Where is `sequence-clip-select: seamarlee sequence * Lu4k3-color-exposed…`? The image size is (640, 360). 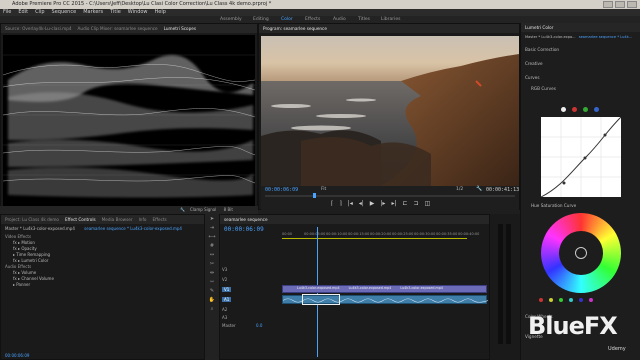 sequence-clip-select: seamarlee sequence * Lu4k3-color-exposed… is located at coordinates (133, 228).